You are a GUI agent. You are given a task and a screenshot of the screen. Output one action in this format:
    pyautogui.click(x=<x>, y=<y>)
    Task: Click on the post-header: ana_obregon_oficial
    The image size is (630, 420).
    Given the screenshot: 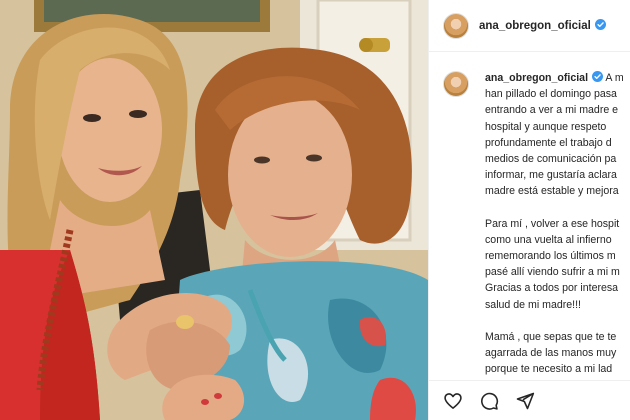 What is the action you would take?
    pyautogui.click(x=529, y=26)
    